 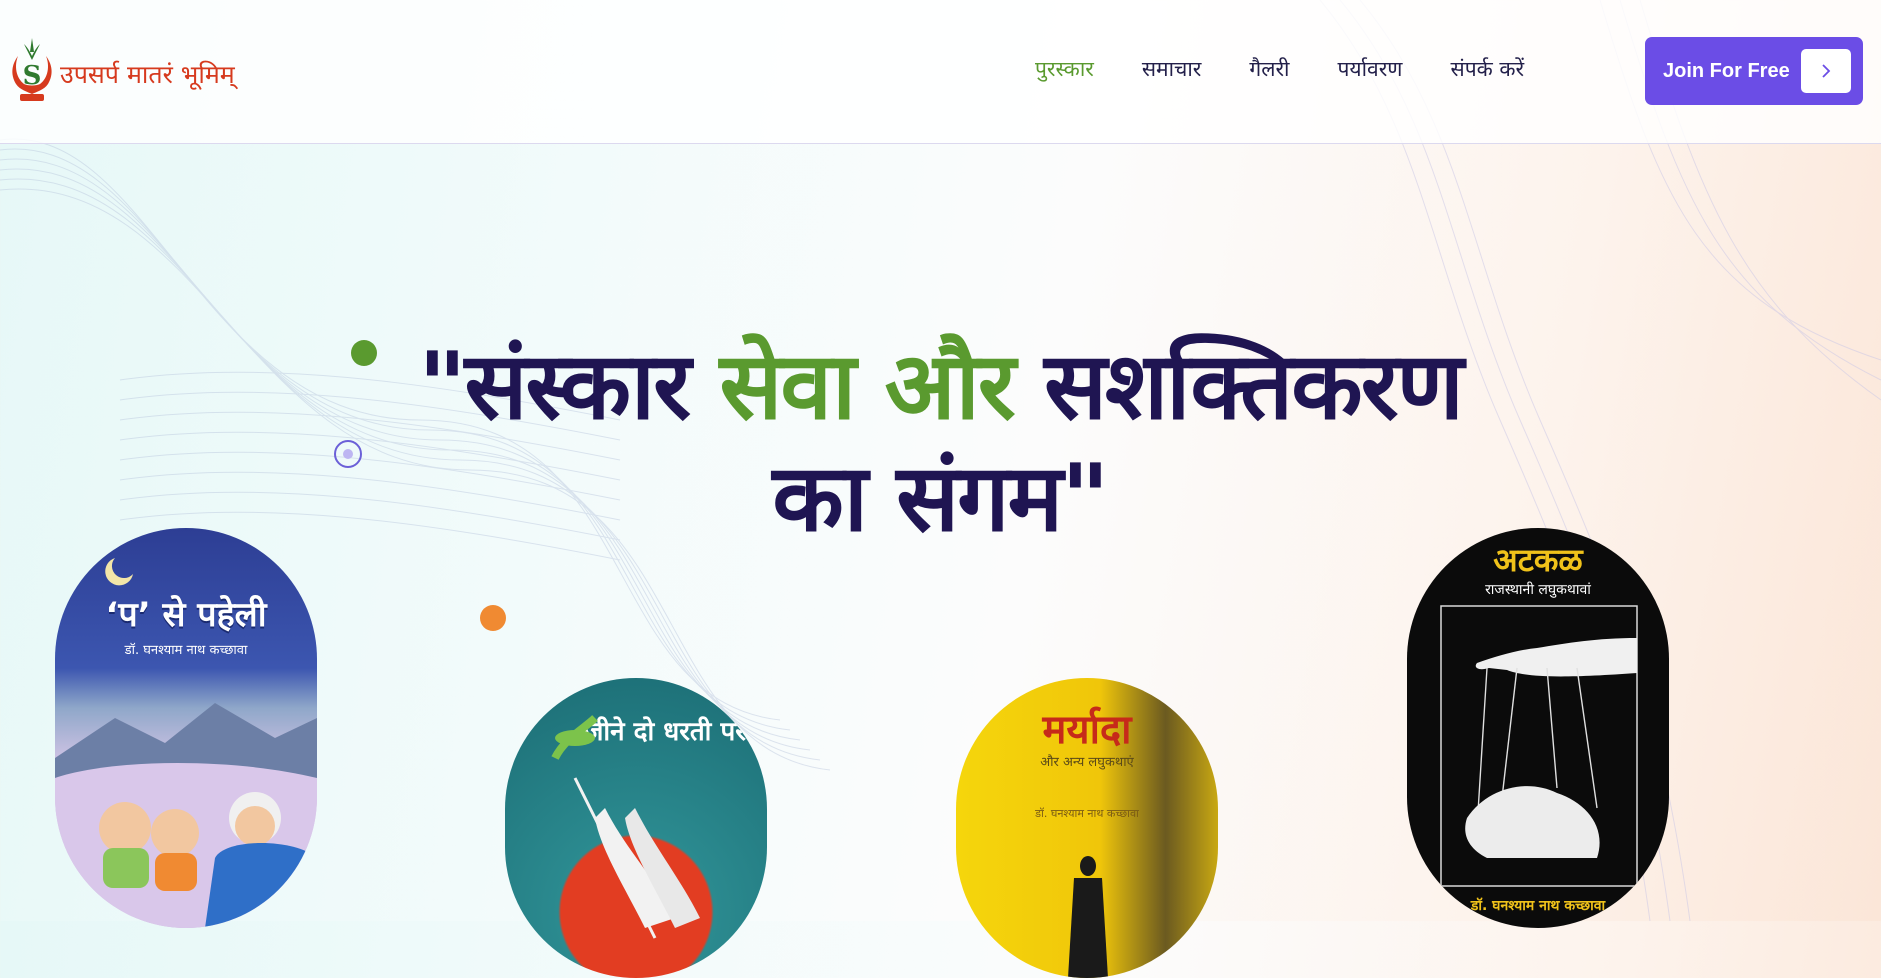 I want to click on nav-item-environment: पर्यावरण, so click(x=1370, y=69).